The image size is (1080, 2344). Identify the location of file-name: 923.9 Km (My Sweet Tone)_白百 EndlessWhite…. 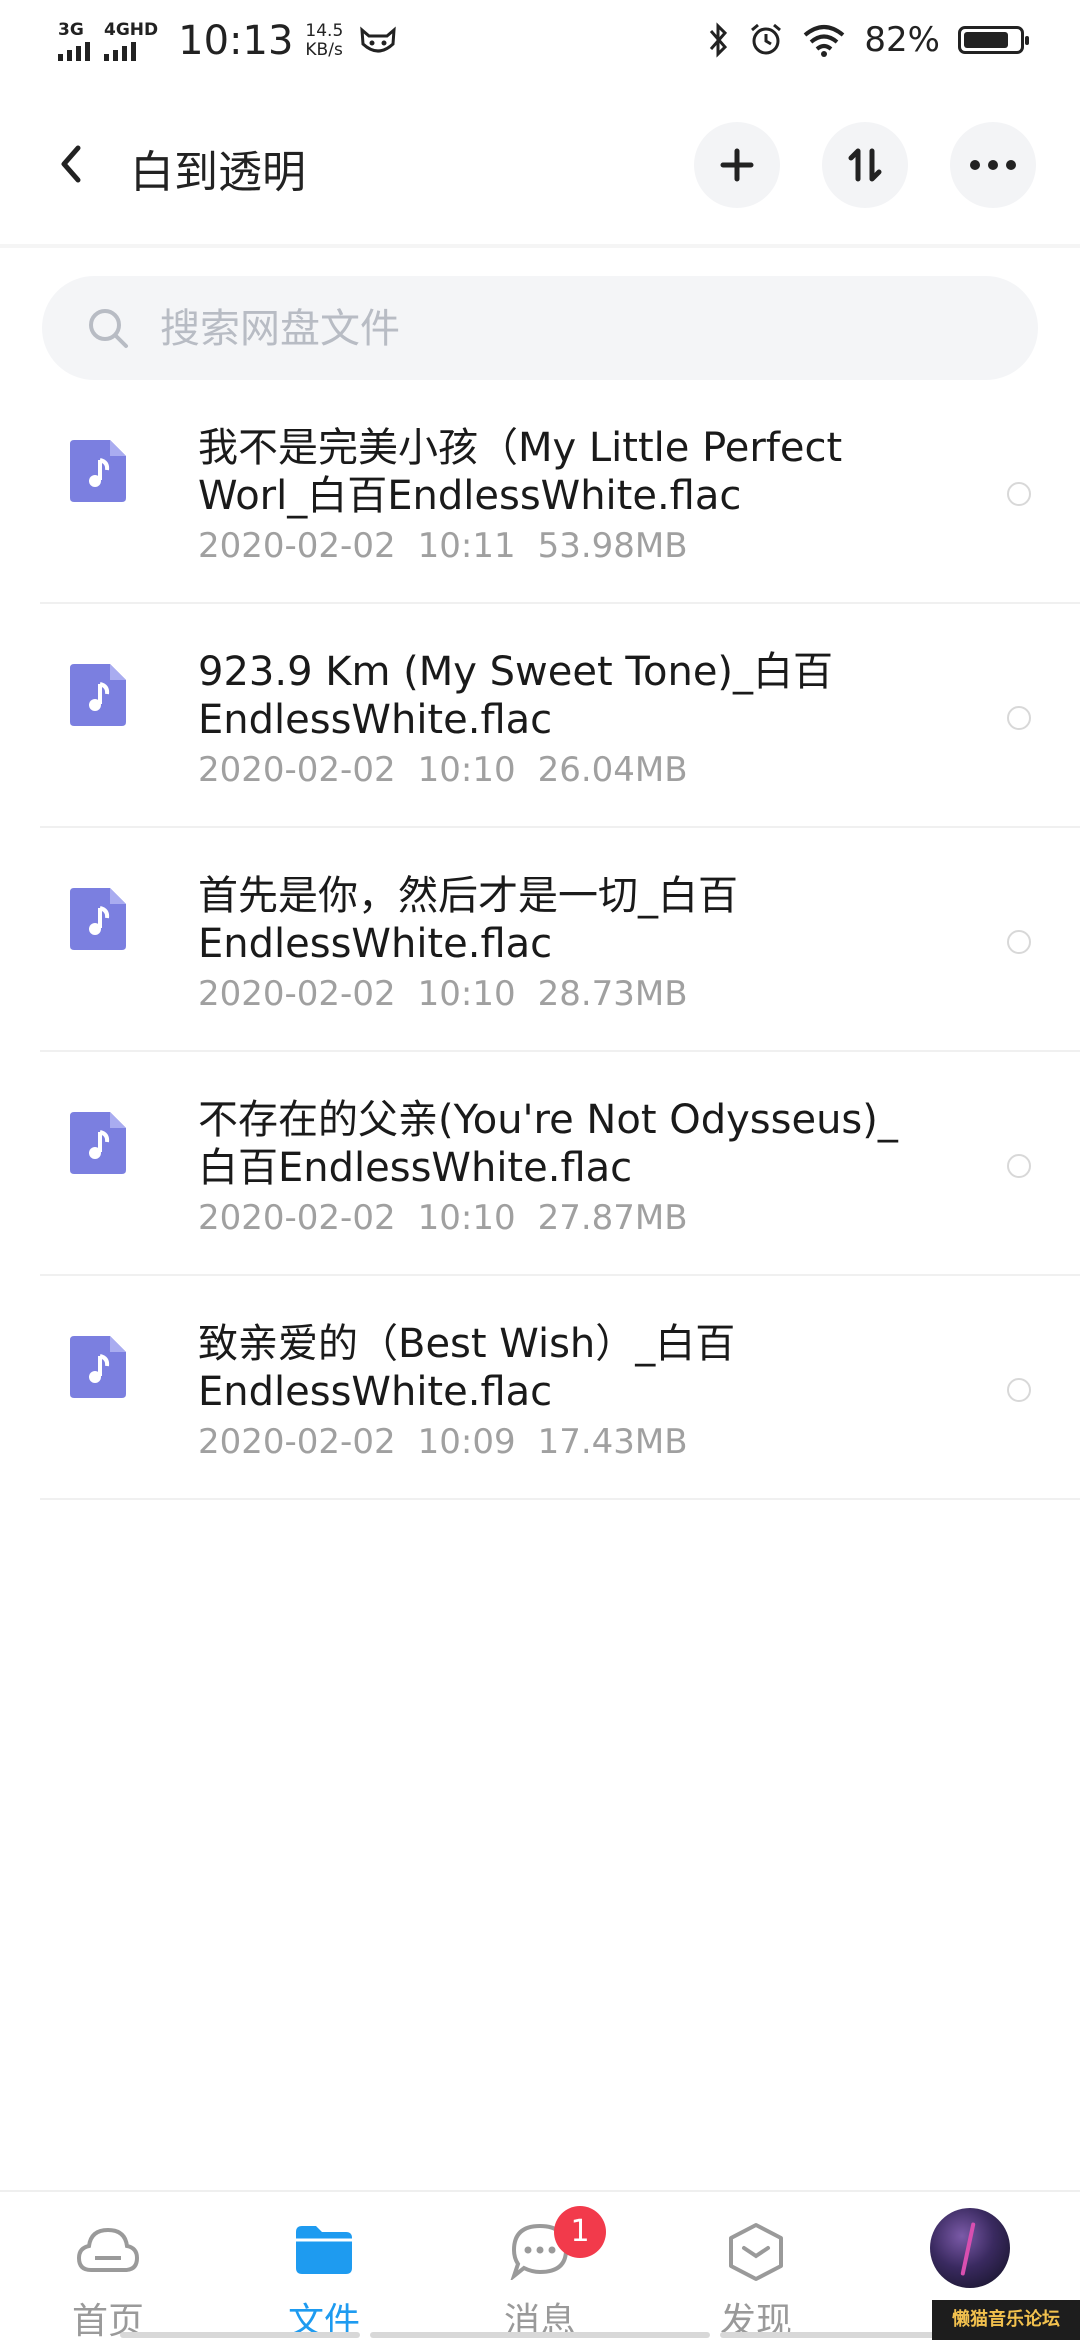
(568, 696).